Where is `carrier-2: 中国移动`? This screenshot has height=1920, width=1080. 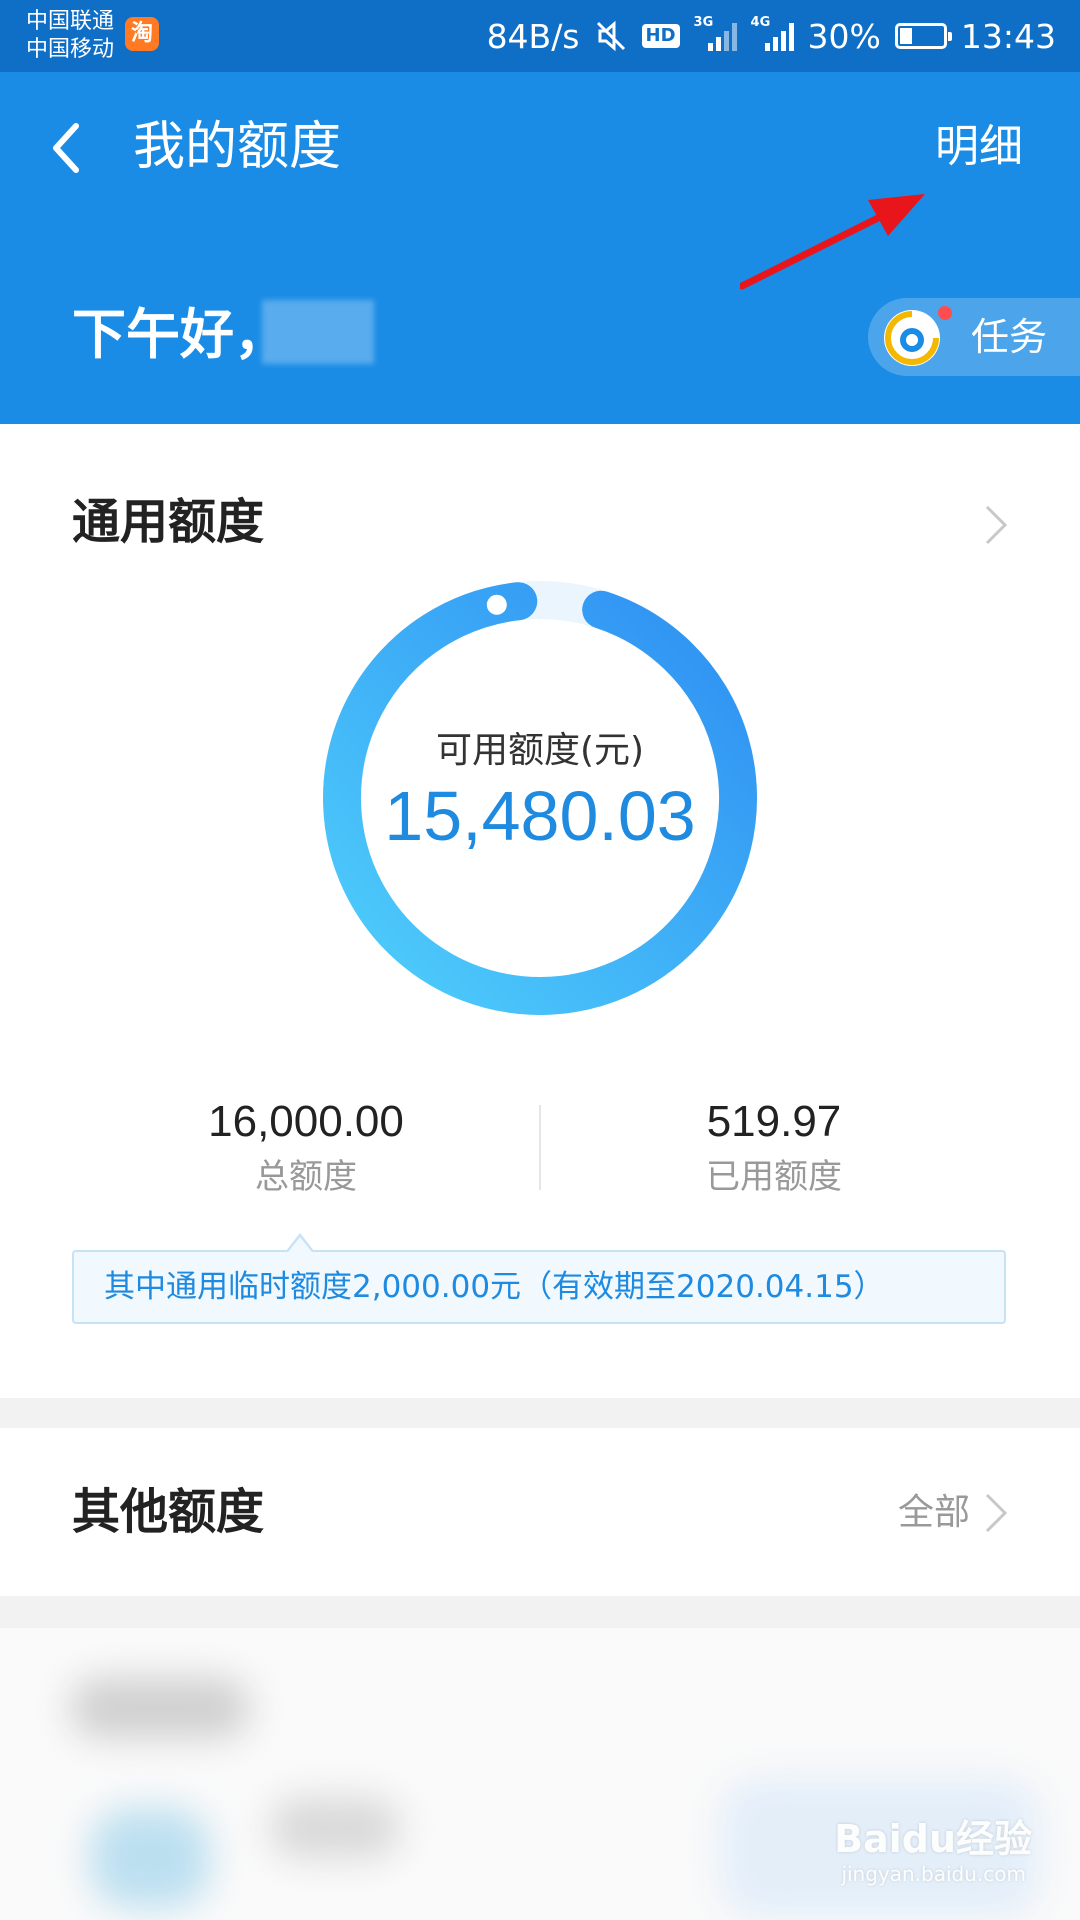 carrier-2: 中国移动 is located at coordinates (70, 49).